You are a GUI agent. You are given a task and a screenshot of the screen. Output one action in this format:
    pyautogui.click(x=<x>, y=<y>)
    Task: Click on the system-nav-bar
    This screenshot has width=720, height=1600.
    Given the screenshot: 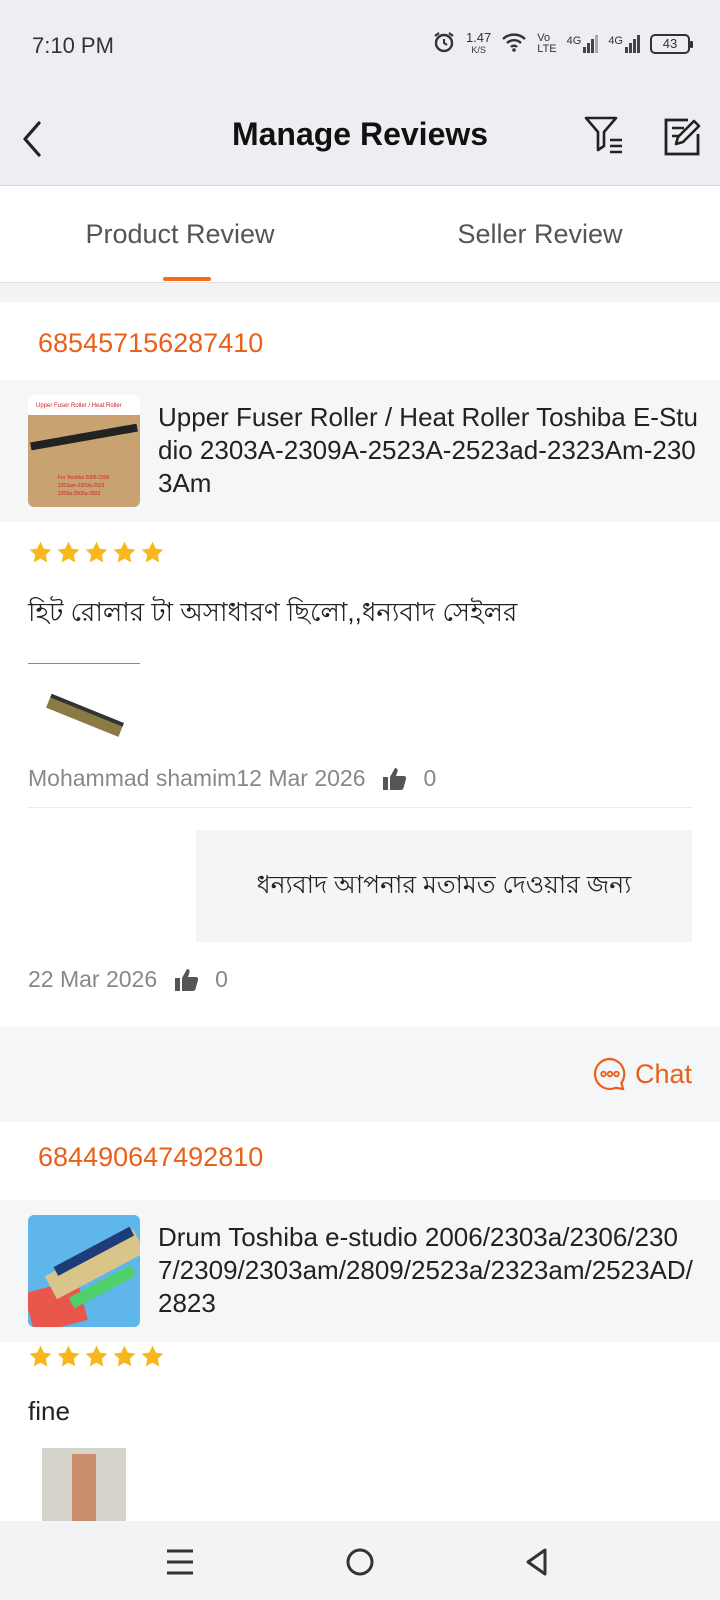 What is the action you would take?
    pyautogui.click(x=360, y=1560)
    